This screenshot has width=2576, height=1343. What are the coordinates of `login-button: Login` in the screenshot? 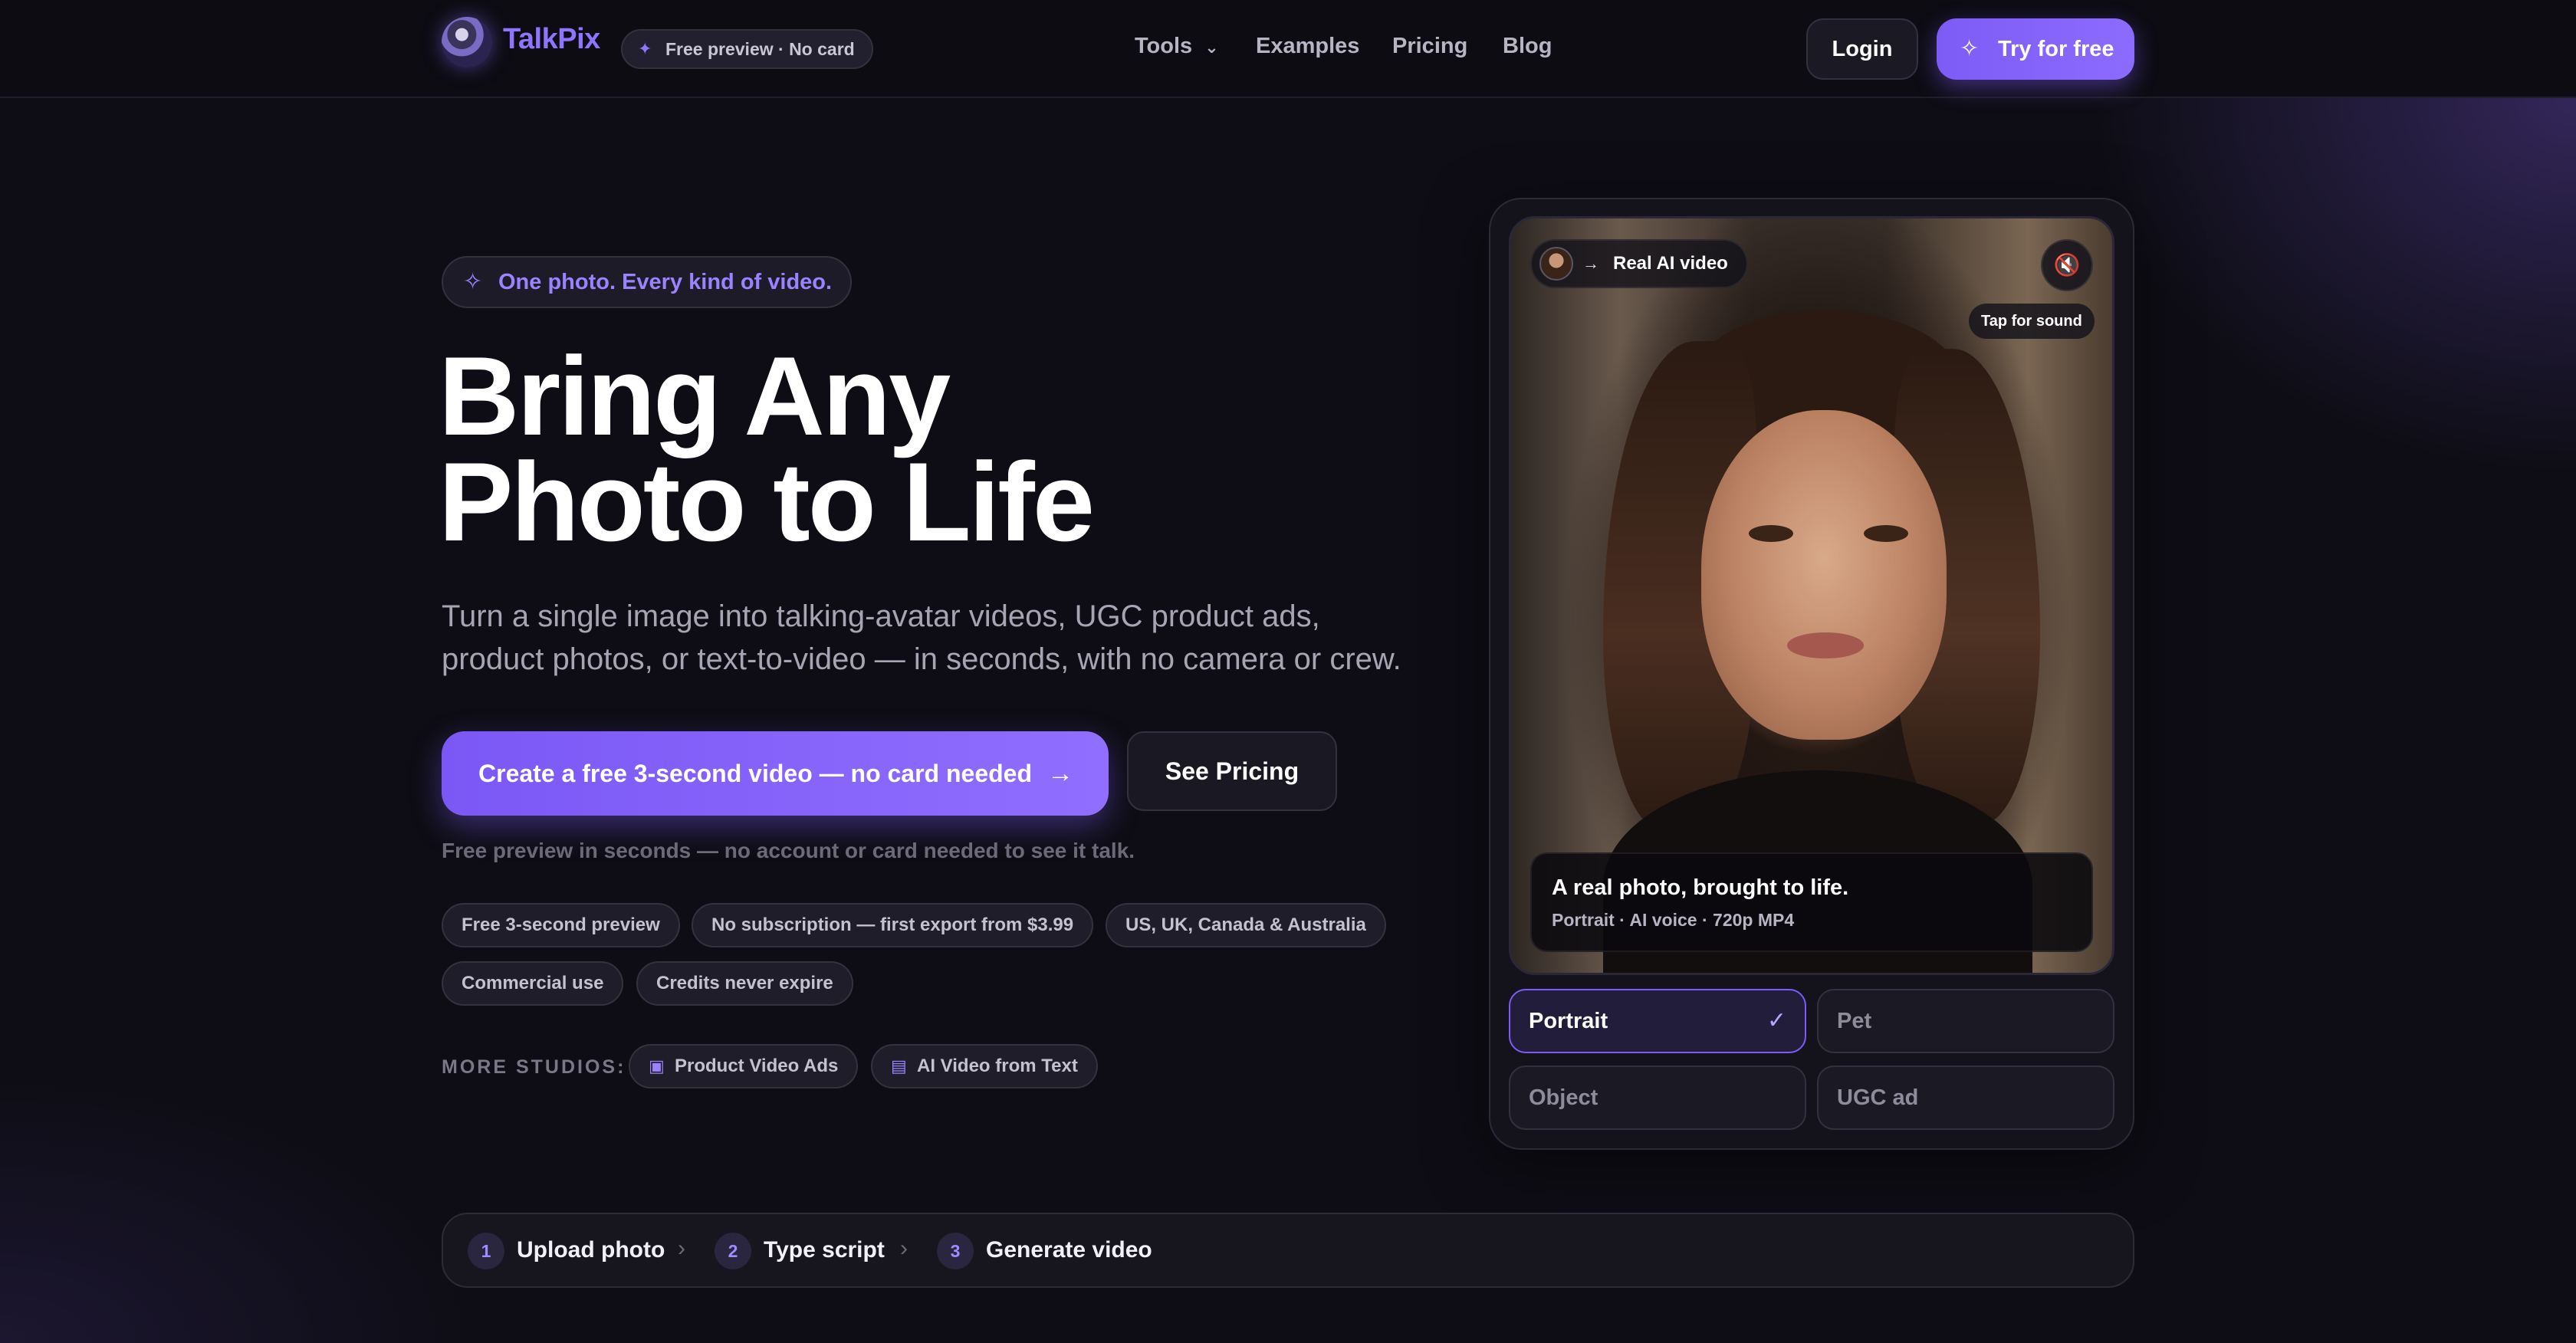 It's located at (1862, 49).